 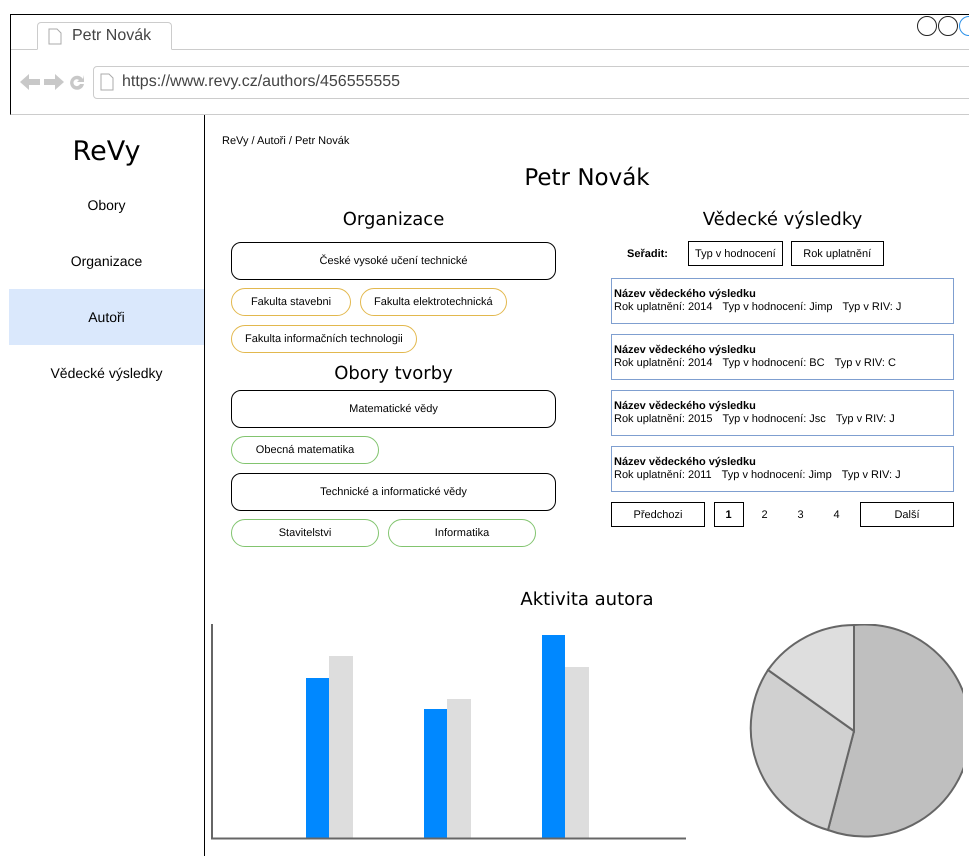 What do you see at coordinates (837, 253) in the screenshot?
I see `sort-button: Rok uplatnění` at bounding box center [837, 253].